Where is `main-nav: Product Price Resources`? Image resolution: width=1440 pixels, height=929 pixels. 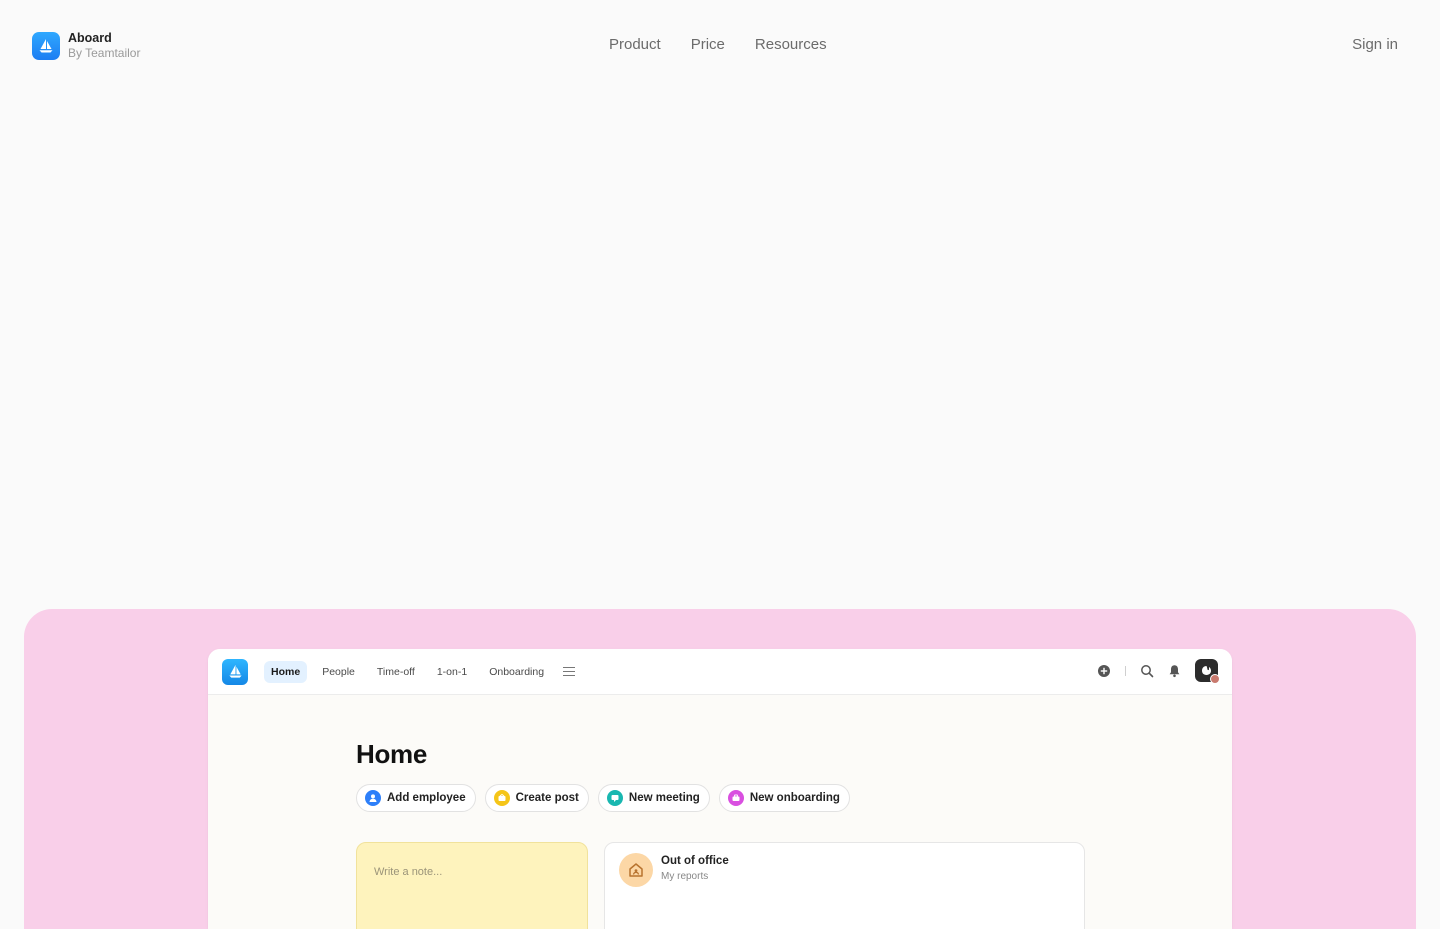
main-nav: Product Price Resources is located at coordinates (718, 44).